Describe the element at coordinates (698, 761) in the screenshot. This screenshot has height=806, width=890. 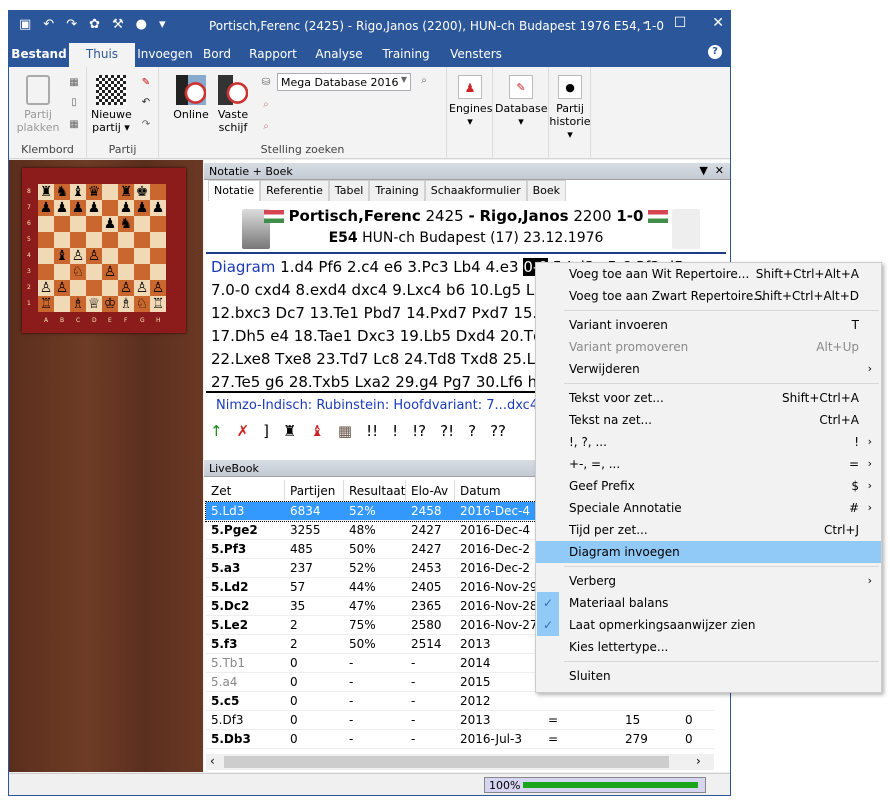
I see `scroll-right-icon: ›` at that location.